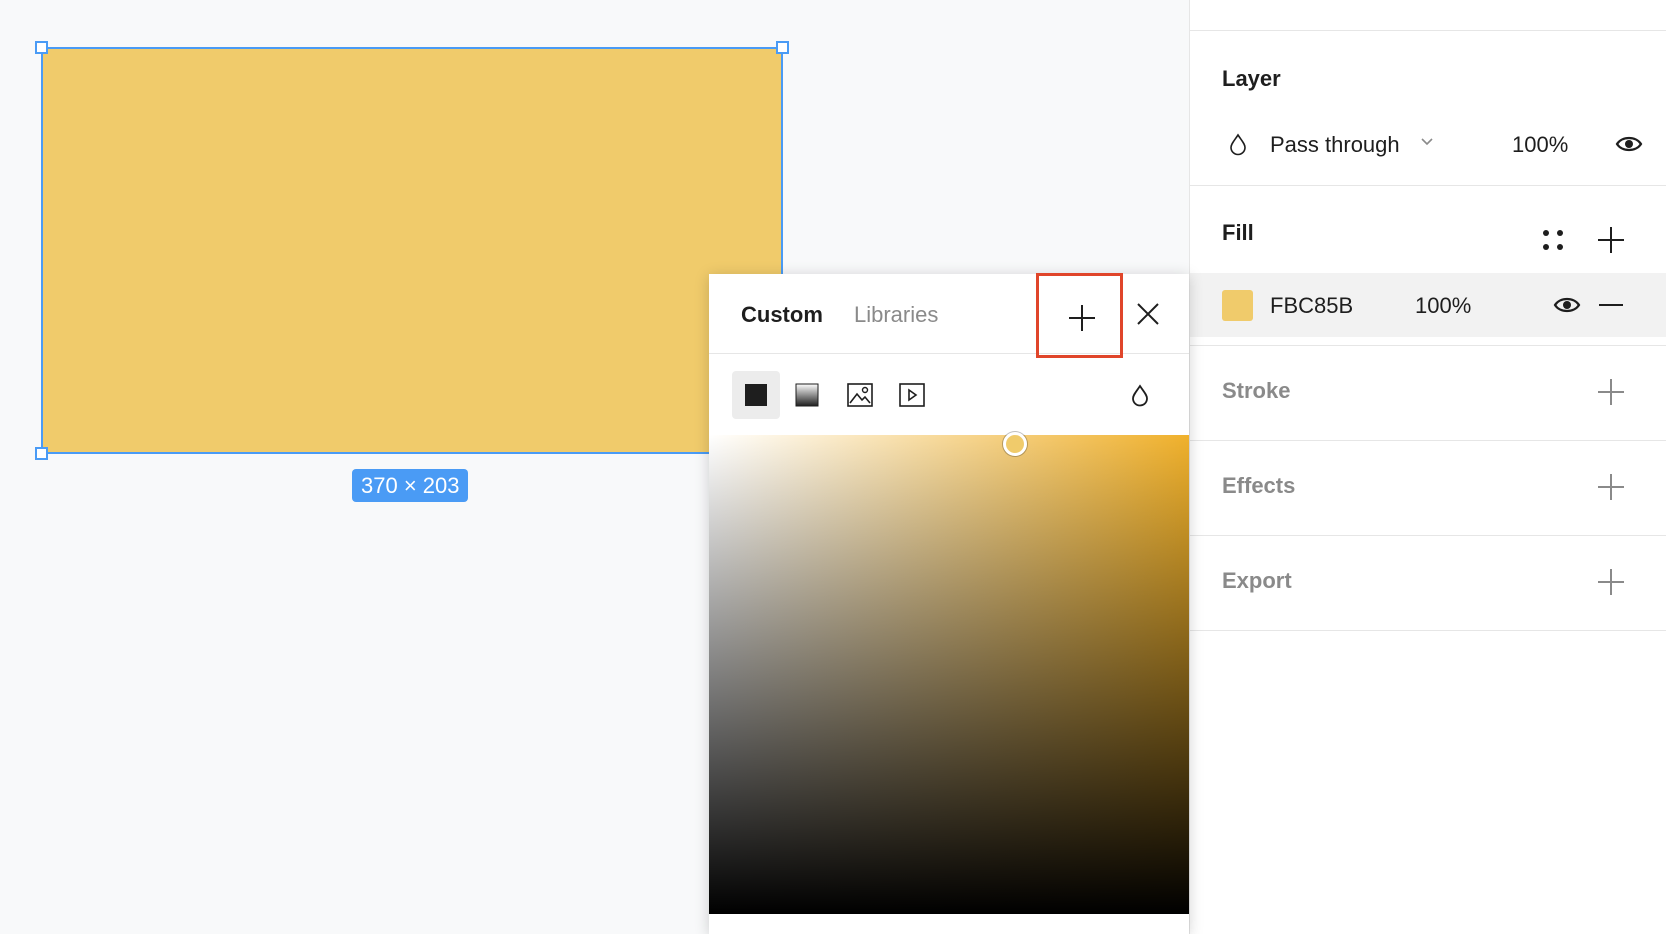  I want to click on gradient-square-icon, so click(807, 395).